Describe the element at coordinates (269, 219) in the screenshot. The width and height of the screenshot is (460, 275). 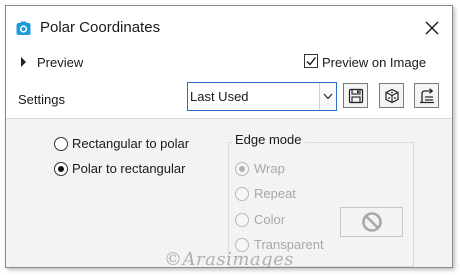
I see `radio-label-edge-color: Color` at that location.